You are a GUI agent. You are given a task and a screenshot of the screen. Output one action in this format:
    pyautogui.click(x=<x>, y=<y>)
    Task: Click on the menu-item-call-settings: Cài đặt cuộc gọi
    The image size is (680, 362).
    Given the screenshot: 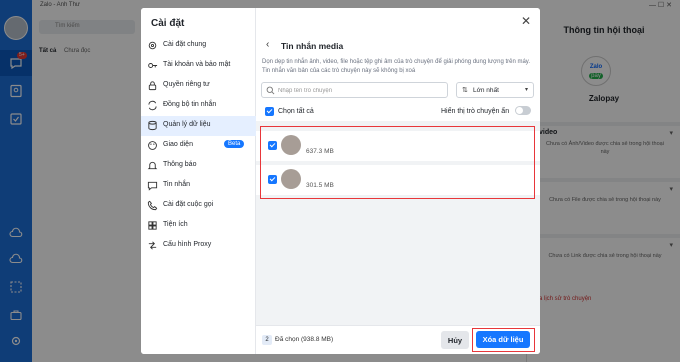 What is the action you would take?
    pyautogui.click(x=198, y=206)
    